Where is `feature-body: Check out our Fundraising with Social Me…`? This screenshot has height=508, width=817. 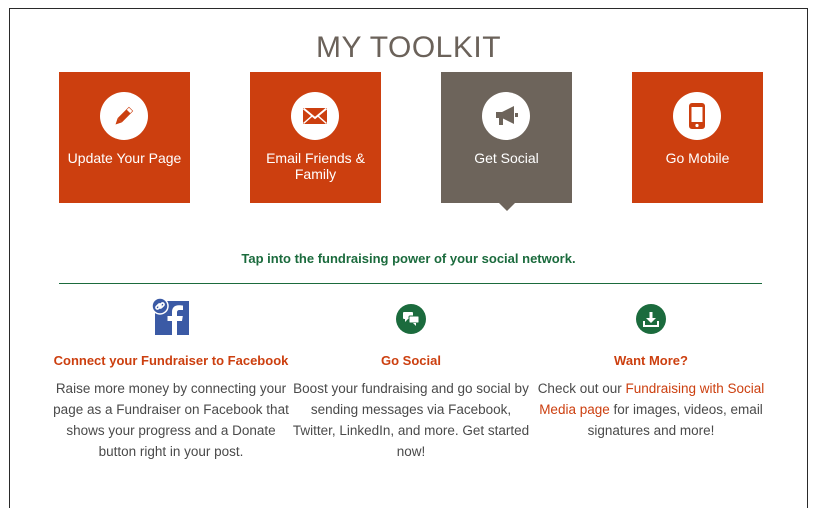
feature-body: Check out our Fundraising with Social Me… is located at coordinates (651, 409).